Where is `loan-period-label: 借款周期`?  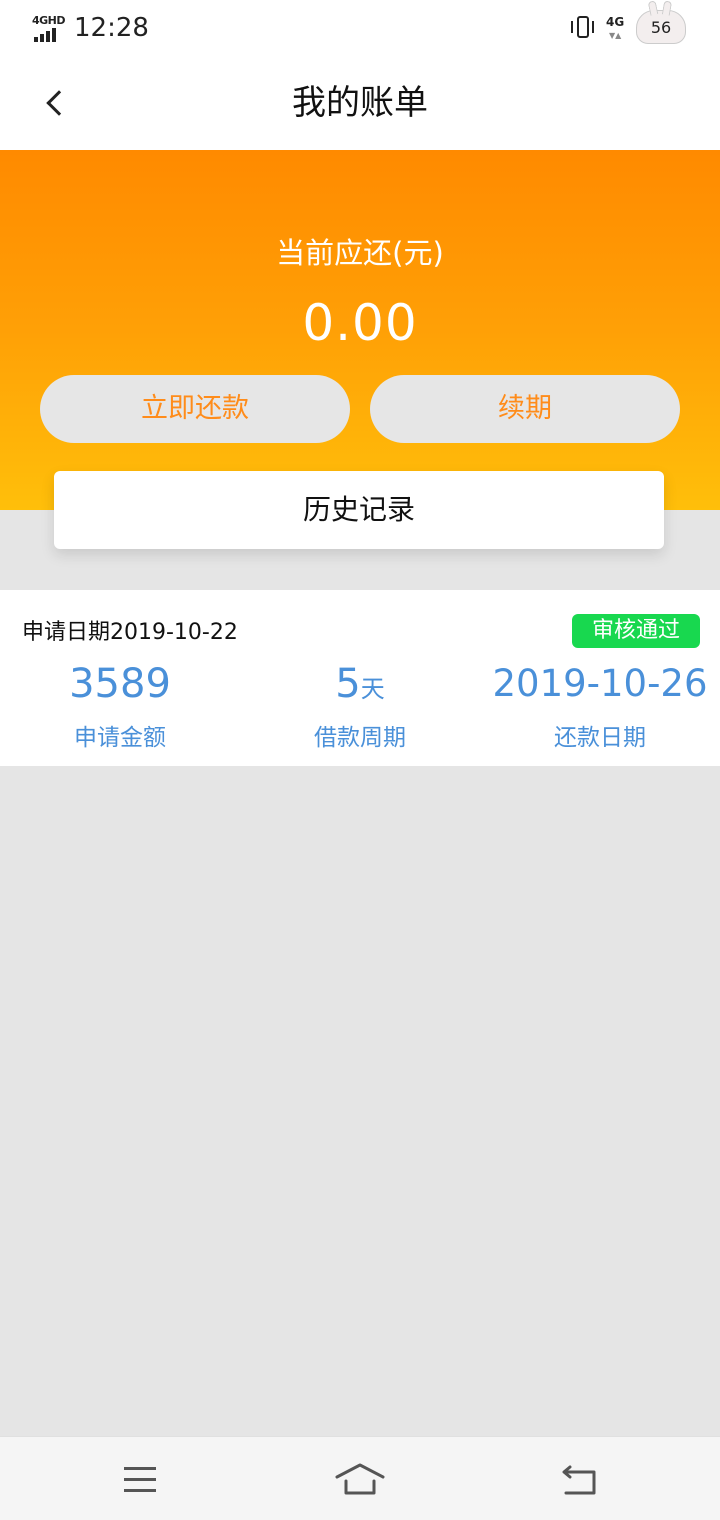 loan-period-label: 借款周期 is located at coordinates (360, 738).